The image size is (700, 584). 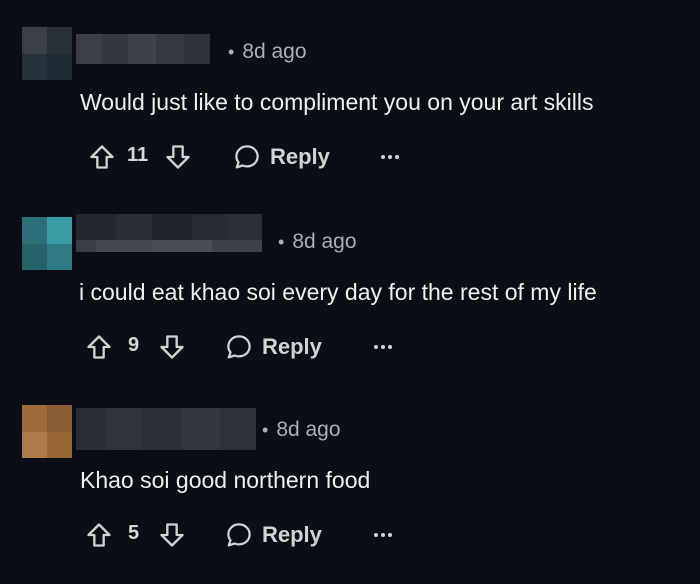 What do you see at coordinates (350, 535) in the screenshot?
I see `comment-actions: 5 Reply` at bounding box center [350, 535].